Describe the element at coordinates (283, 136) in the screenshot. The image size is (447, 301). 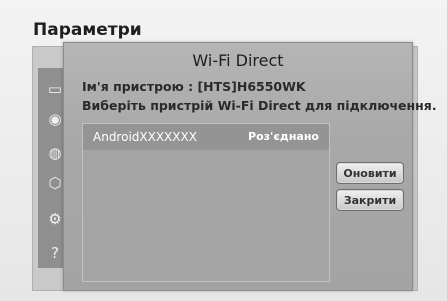
I see `device-status: Роз'єднано` at that location.